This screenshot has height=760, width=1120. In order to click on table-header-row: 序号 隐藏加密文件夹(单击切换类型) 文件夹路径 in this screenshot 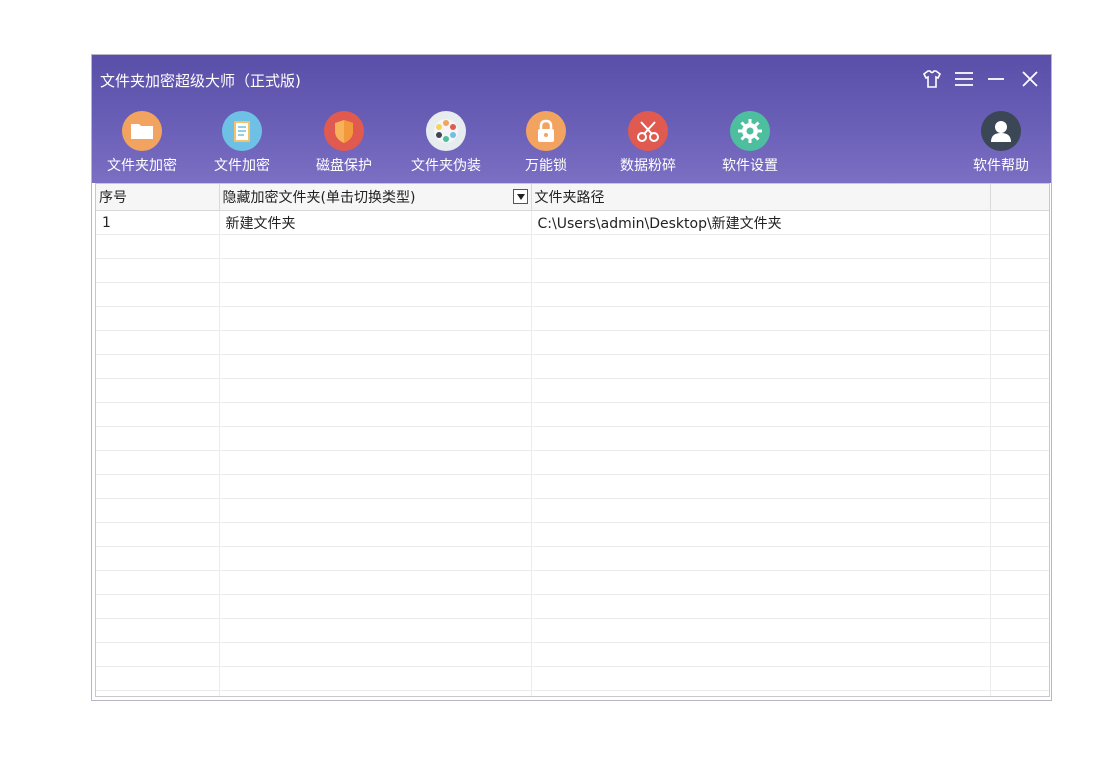, I will do `click(572, 197)`.